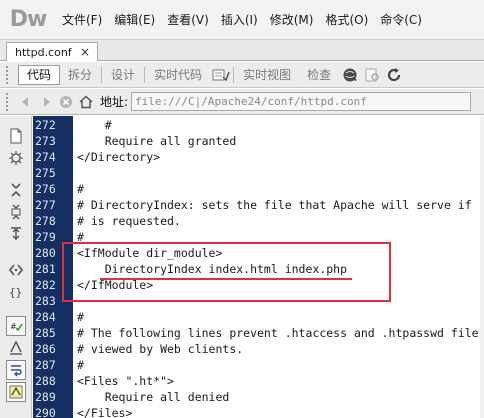 The width and height of the screenshot is (484, 418). What do you see at coordinates (292, 20) in the screenshot?
I see `menu-modify: 修改(M)` at bounding box center [292, 20].